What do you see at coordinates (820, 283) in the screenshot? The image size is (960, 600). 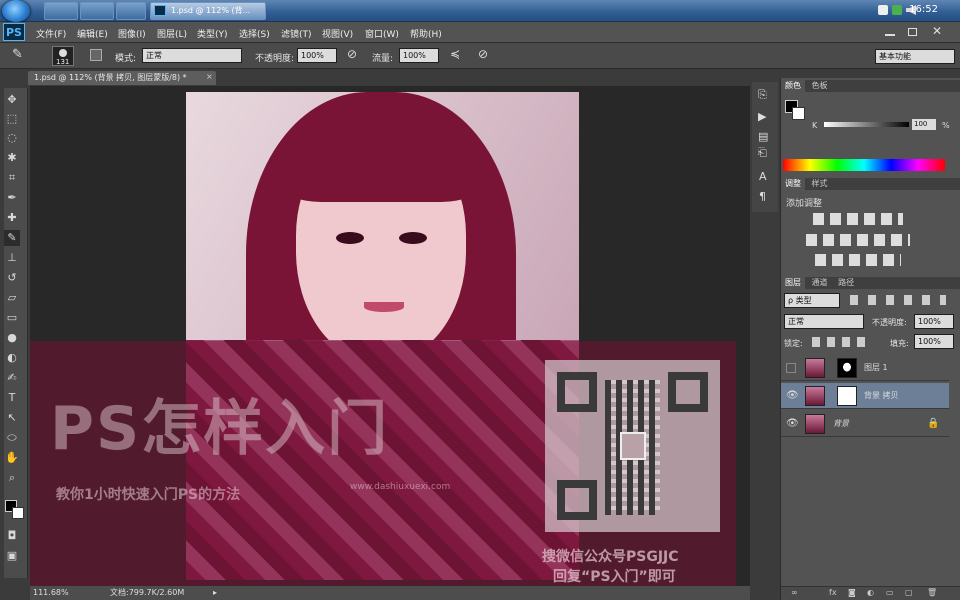 I see `tab-channels: 通道` at bounding box center [820, 283].